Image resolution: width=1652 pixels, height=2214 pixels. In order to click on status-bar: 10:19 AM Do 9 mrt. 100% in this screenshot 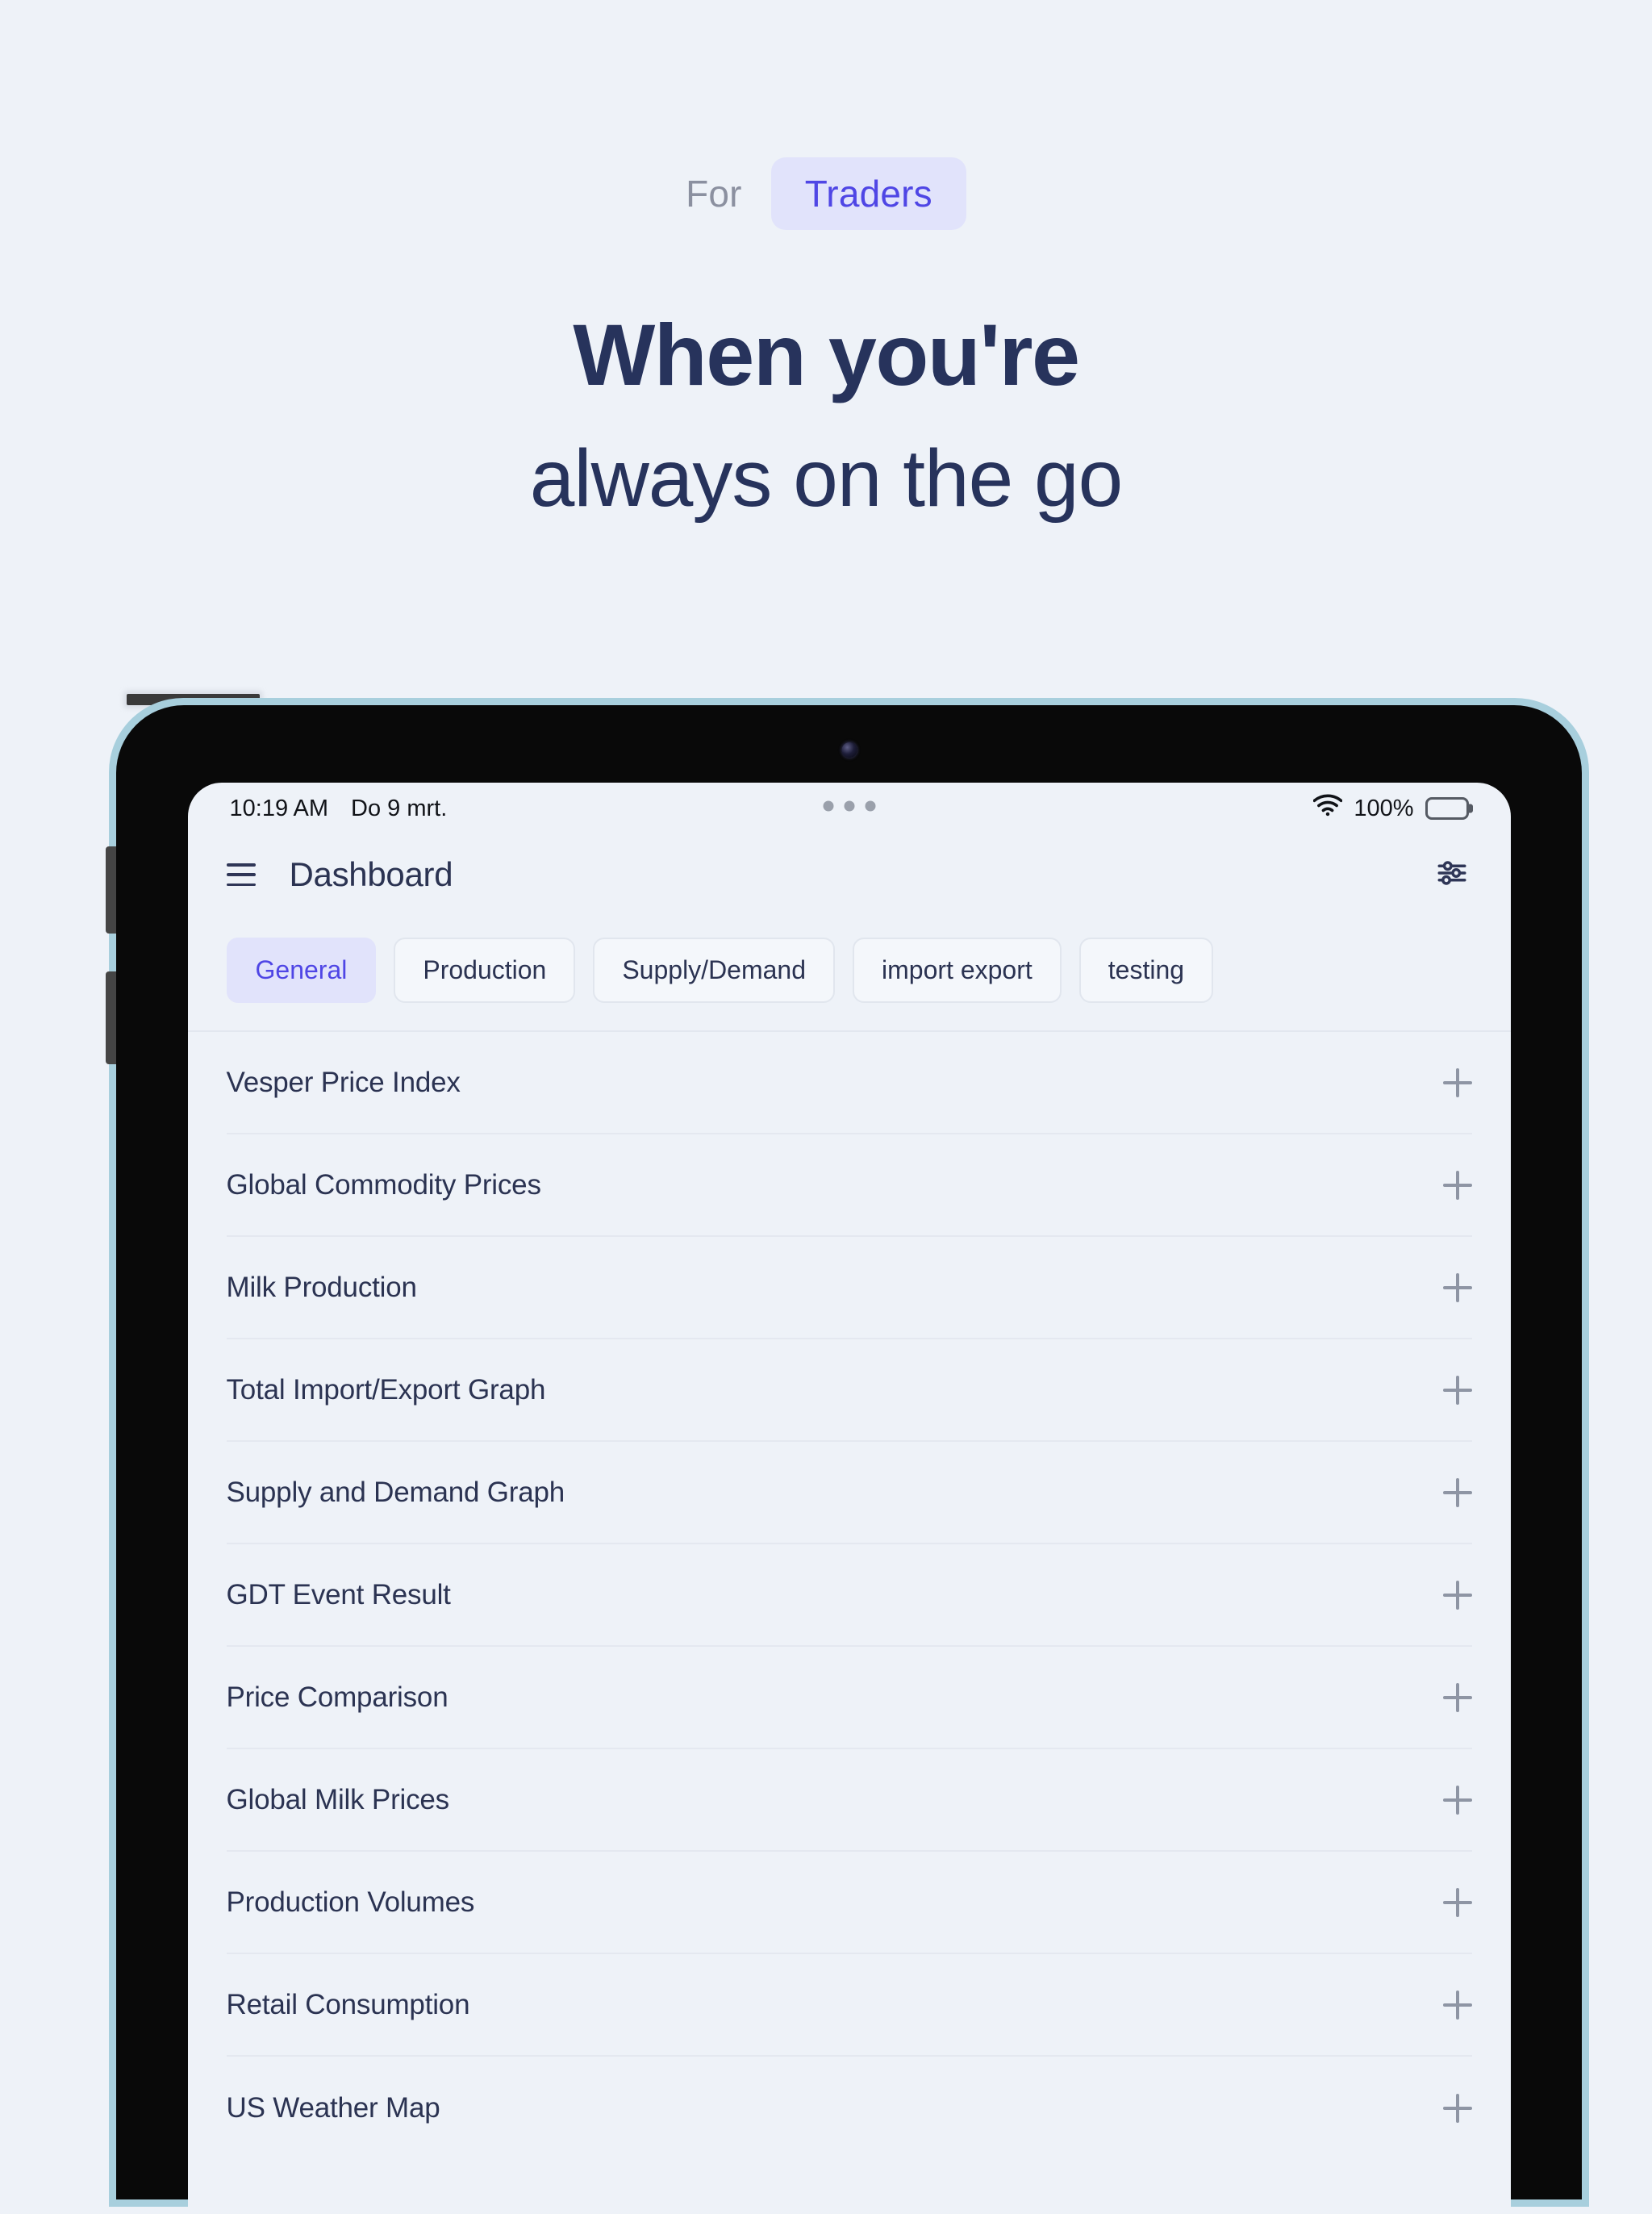, I will do `click(849, 806)`.